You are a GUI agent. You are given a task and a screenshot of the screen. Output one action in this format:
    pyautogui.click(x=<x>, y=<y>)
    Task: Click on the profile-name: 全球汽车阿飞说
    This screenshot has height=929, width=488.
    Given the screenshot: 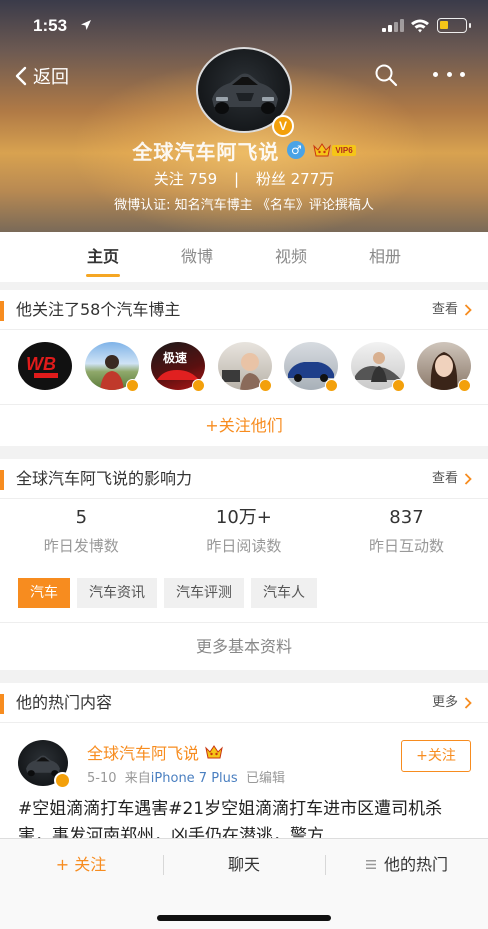 What is the action you would take?
    pyautogui.click(x=206, y=151)
    